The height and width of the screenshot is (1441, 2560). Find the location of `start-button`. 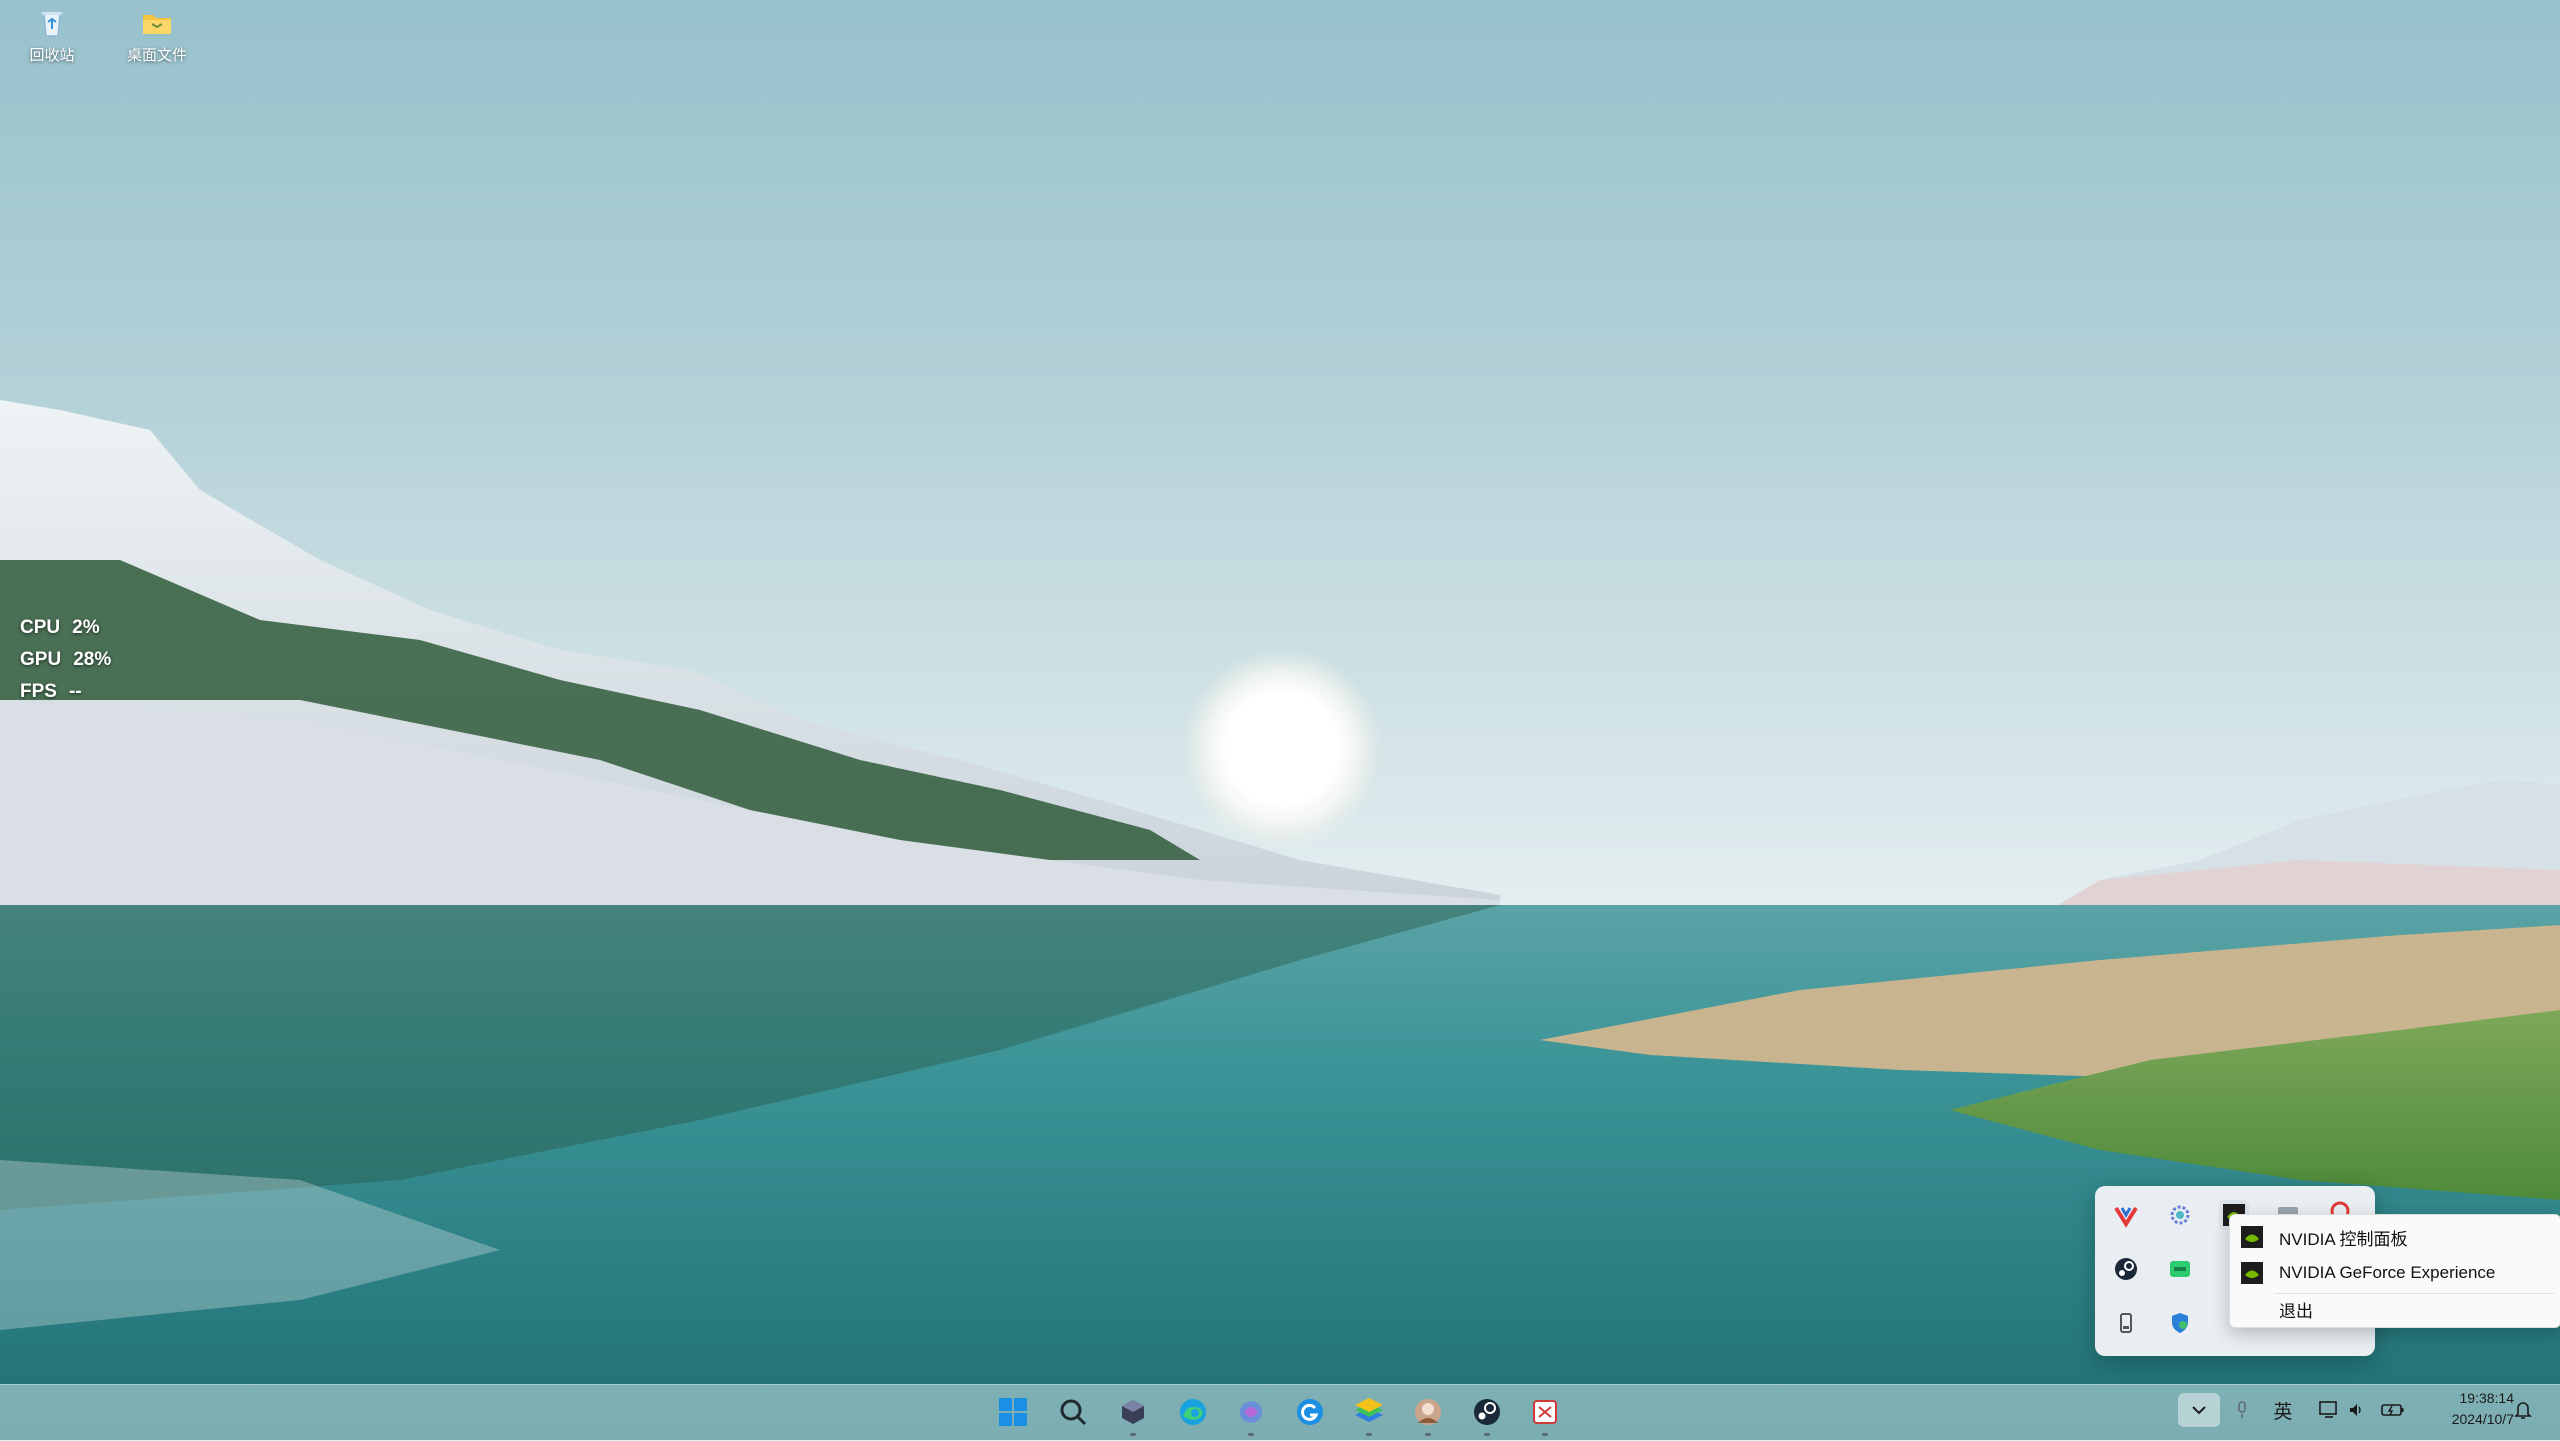

start-button is located at coordinates (1013, 1412).